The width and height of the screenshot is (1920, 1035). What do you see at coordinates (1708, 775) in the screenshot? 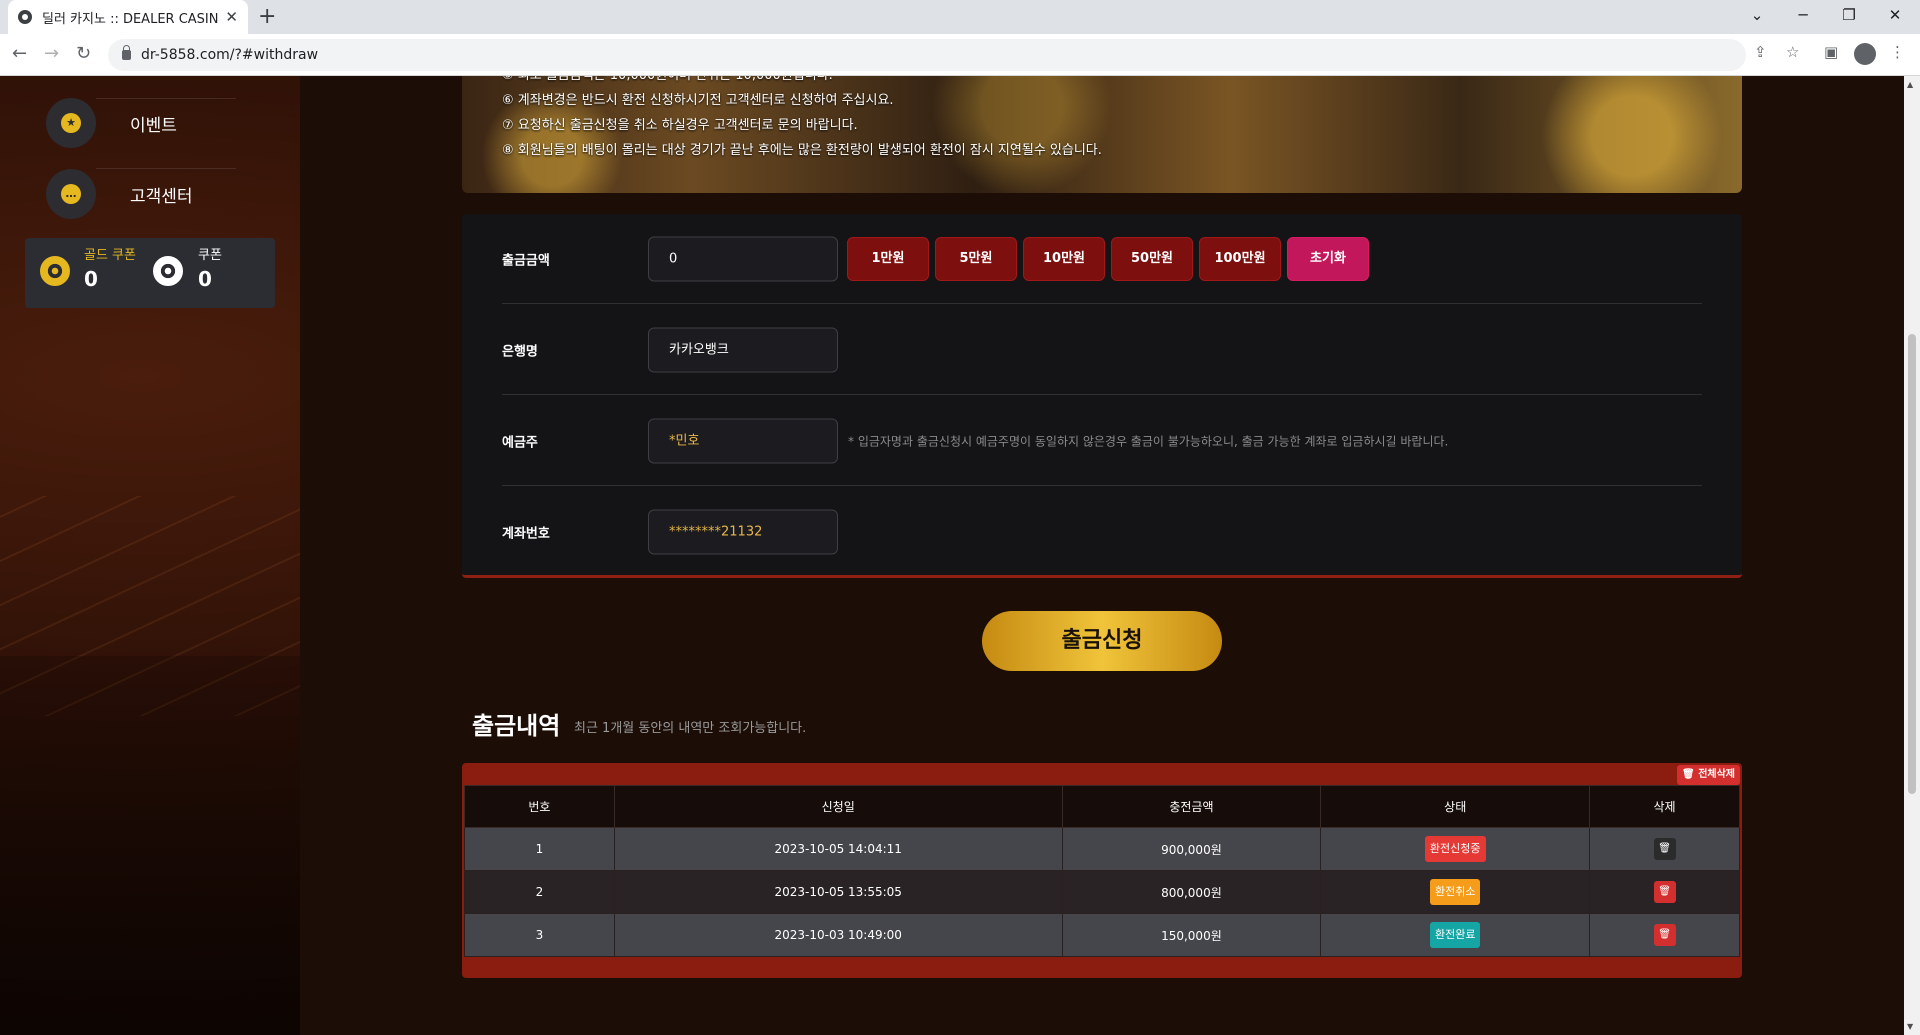
I see `delete-all-button: 🗑 전체삭제` at bounding box center [1708, 775].